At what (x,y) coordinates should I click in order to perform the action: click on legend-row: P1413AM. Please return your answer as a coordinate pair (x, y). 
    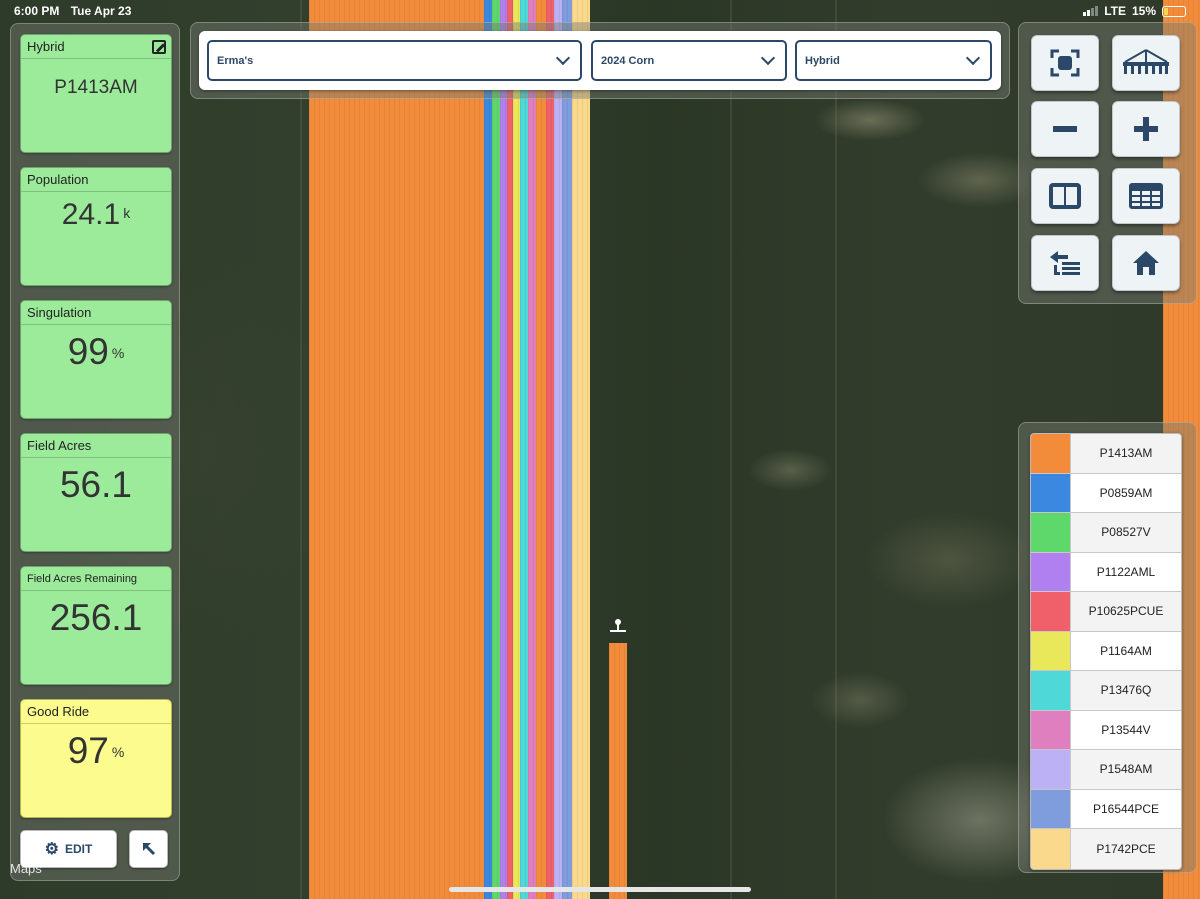
    Looking at the image, I should click on (1106, 454).